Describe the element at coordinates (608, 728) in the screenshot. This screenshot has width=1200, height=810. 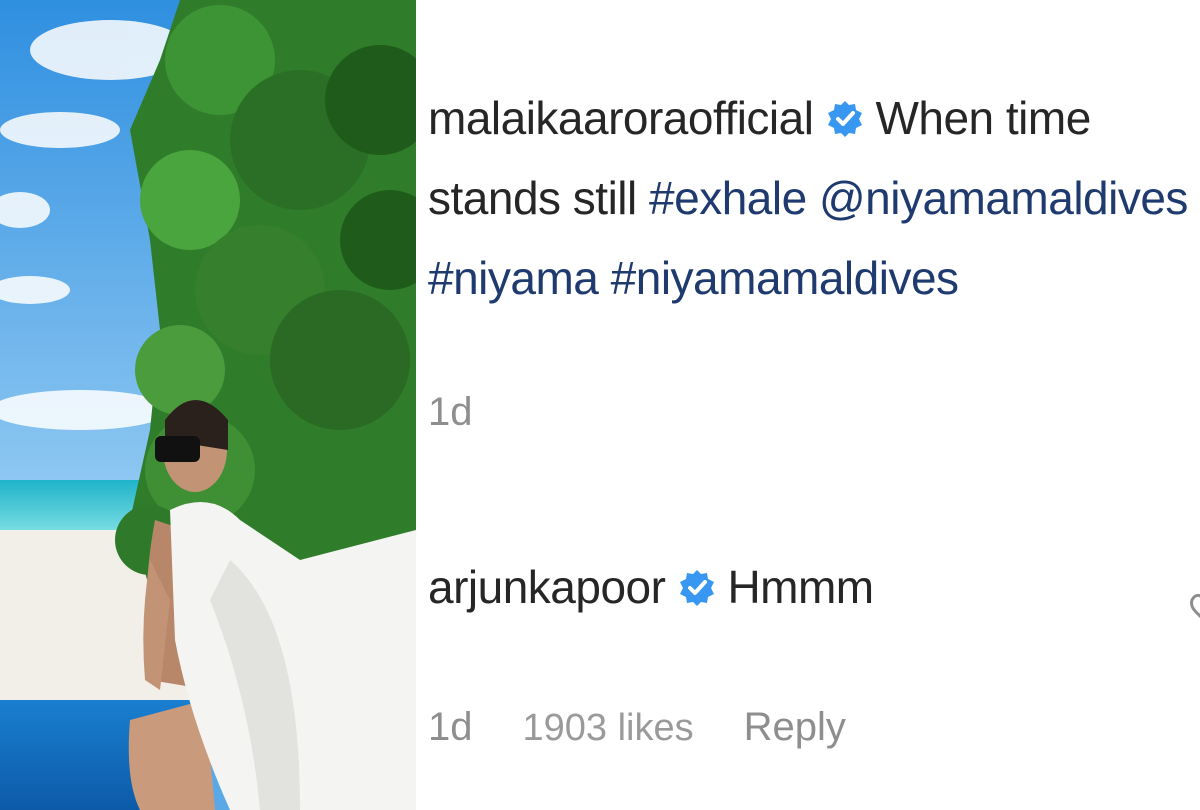
I see `reply-likes: 1903 likes` at that location.